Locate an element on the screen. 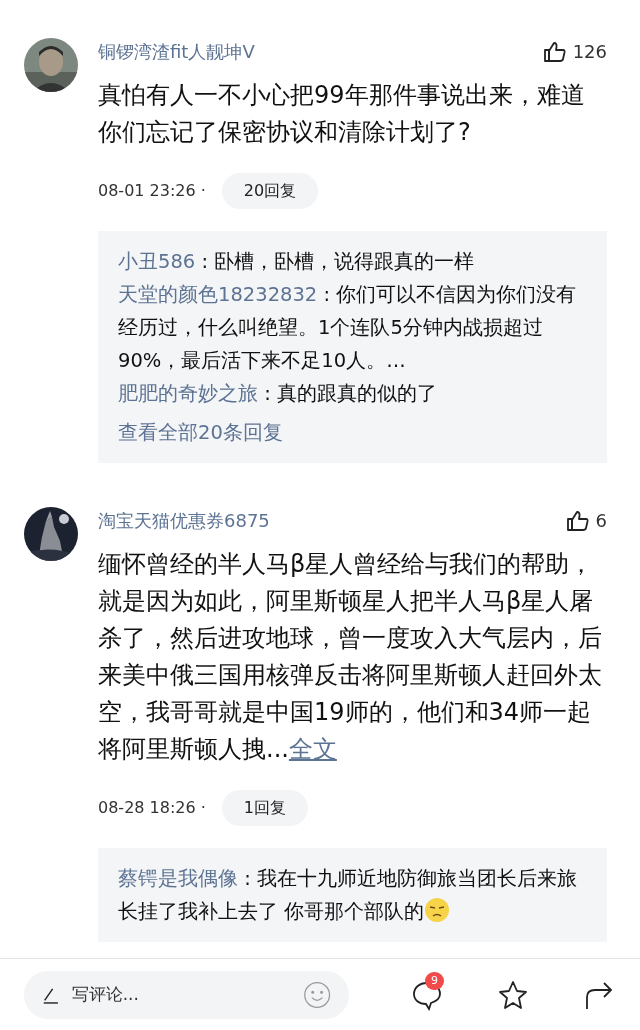 Image resolution: width=640 pixels, height=1030 pixels. reply-text: 肥肥的奇妙之旅 : 真的跟真的似的了 is located at coordinates (278, 394).